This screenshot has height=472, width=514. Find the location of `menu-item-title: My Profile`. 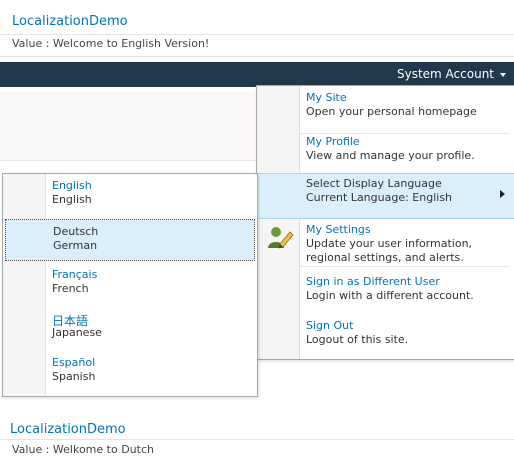

menu-item-title: My Profile is located at coordinates (333, 141).